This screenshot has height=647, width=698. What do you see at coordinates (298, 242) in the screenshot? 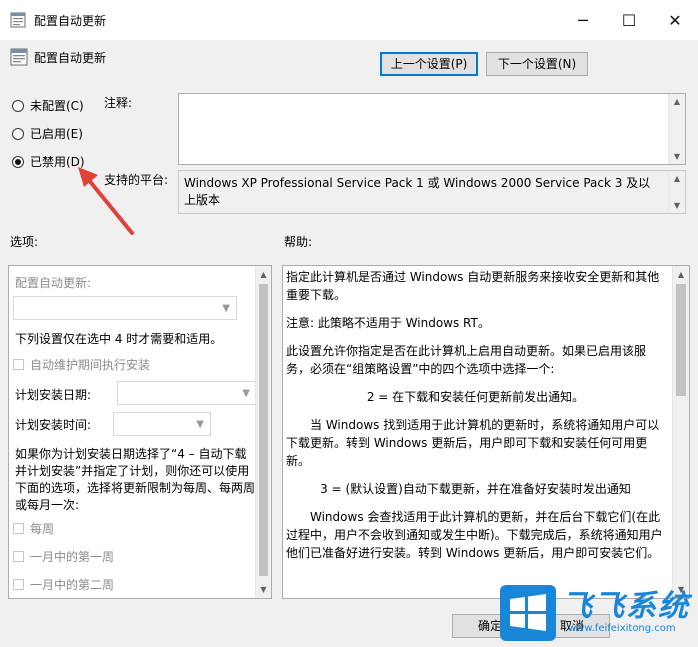
I see `help-label: 帮助:` at bounding box center [298, 242].